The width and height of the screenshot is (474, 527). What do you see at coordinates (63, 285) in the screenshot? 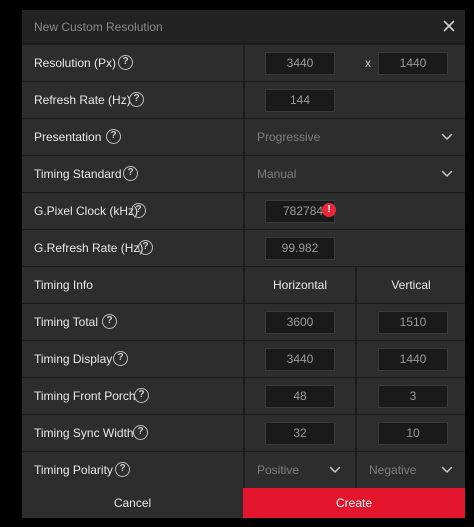
I see `timing-info-label: Timing Info` at bounding box center [63, 285].